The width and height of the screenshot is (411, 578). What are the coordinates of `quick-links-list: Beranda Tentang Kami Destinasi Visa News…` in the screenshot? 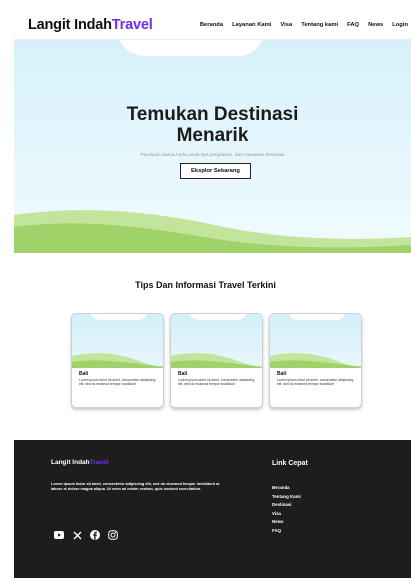 It's located at (286, 509).